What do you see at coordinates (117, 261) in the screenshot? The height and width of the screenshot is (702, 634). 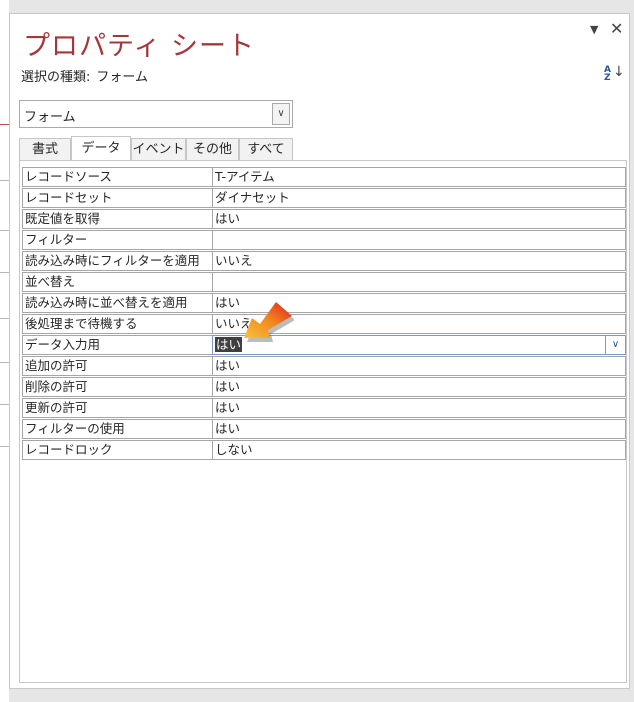 I see `property-name: 読み込み時にフィルターを適用` at bounding box center [117, 261].